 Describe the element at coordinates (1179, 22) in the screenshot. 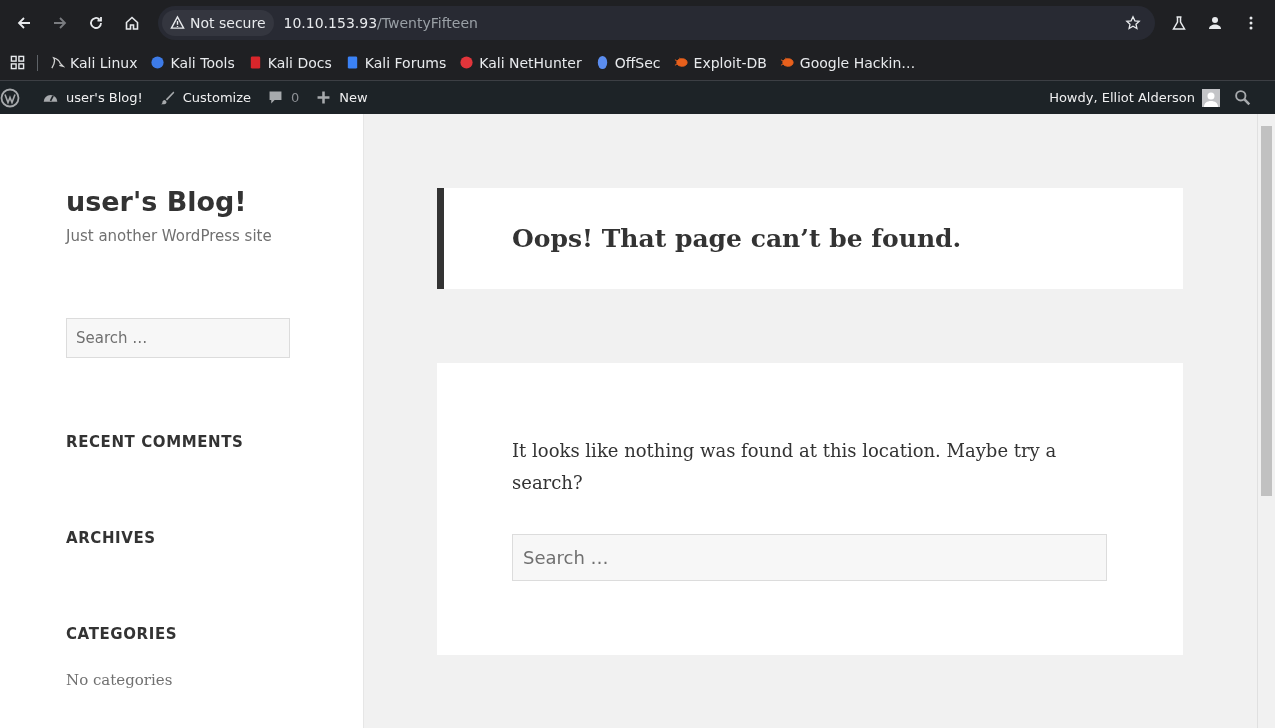

I see `flask-icon` at that location.